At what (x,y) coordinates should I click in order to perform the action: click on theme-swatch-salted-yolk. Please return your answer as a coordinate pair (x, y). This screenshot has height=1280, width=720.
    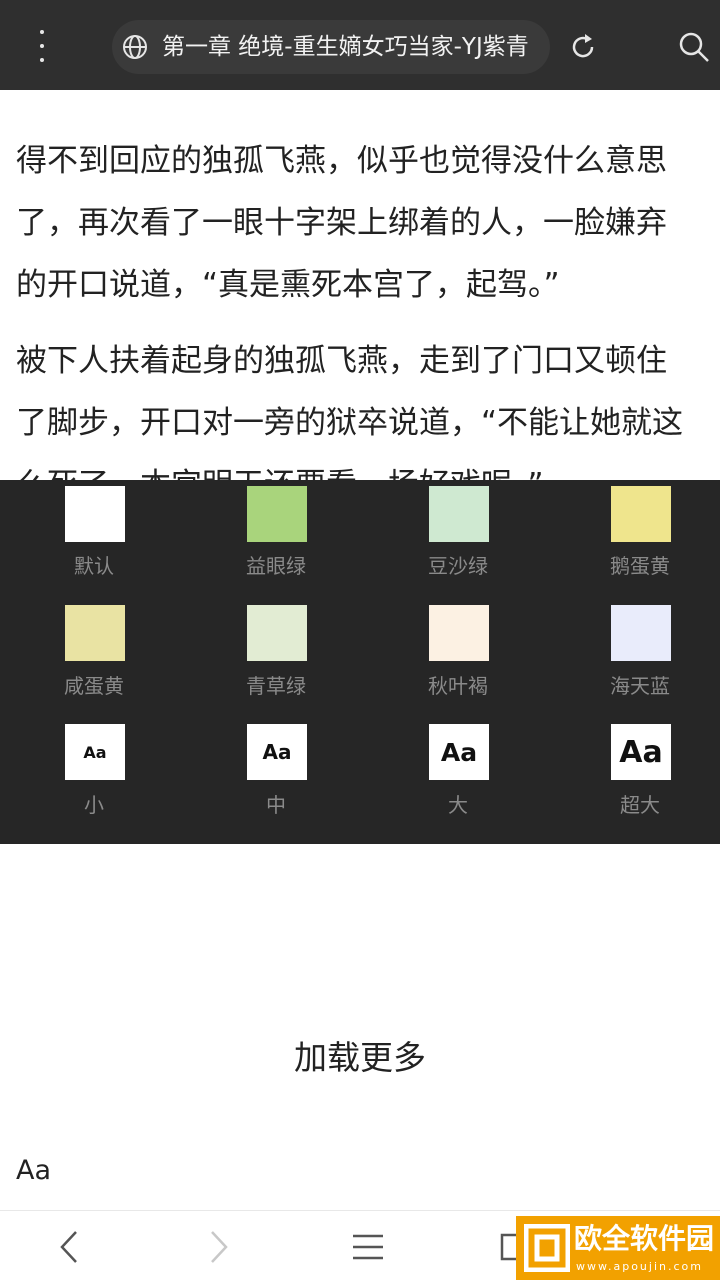
    Looking at the image, I should click on (95, 633).